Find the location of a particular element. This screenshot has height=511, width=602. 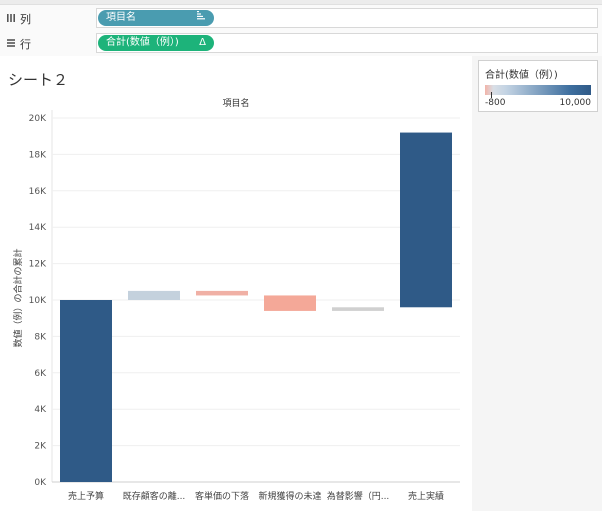

y-tick-label: 8K is located at coordinates (40, 337).